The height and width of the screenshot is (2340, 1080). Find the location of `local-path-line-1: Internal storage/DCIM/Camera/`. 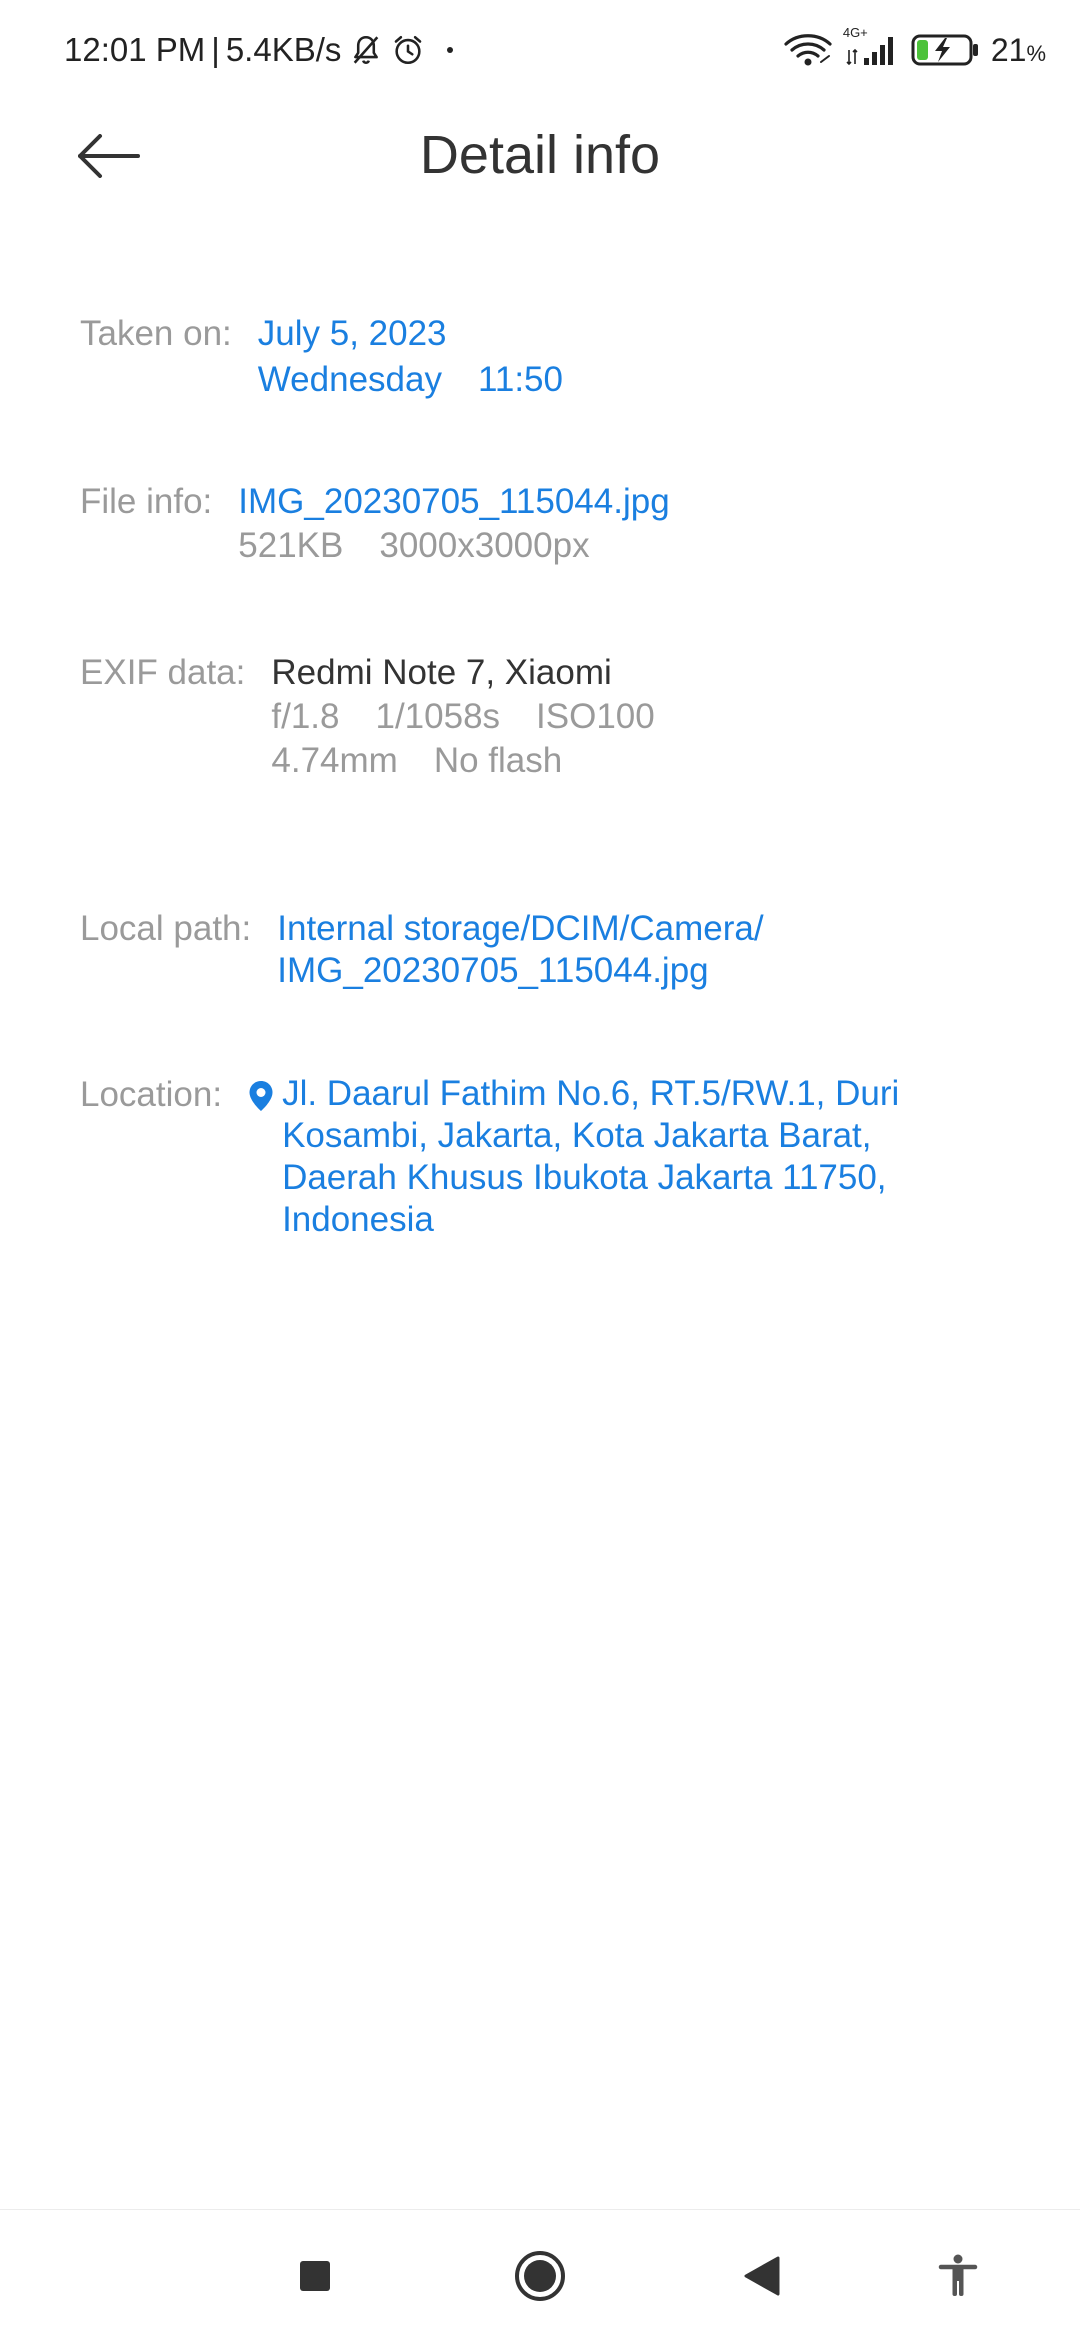

local-path-line-1: Internal storage/DCIM/Camera/ is located at coordinates (520, 928).